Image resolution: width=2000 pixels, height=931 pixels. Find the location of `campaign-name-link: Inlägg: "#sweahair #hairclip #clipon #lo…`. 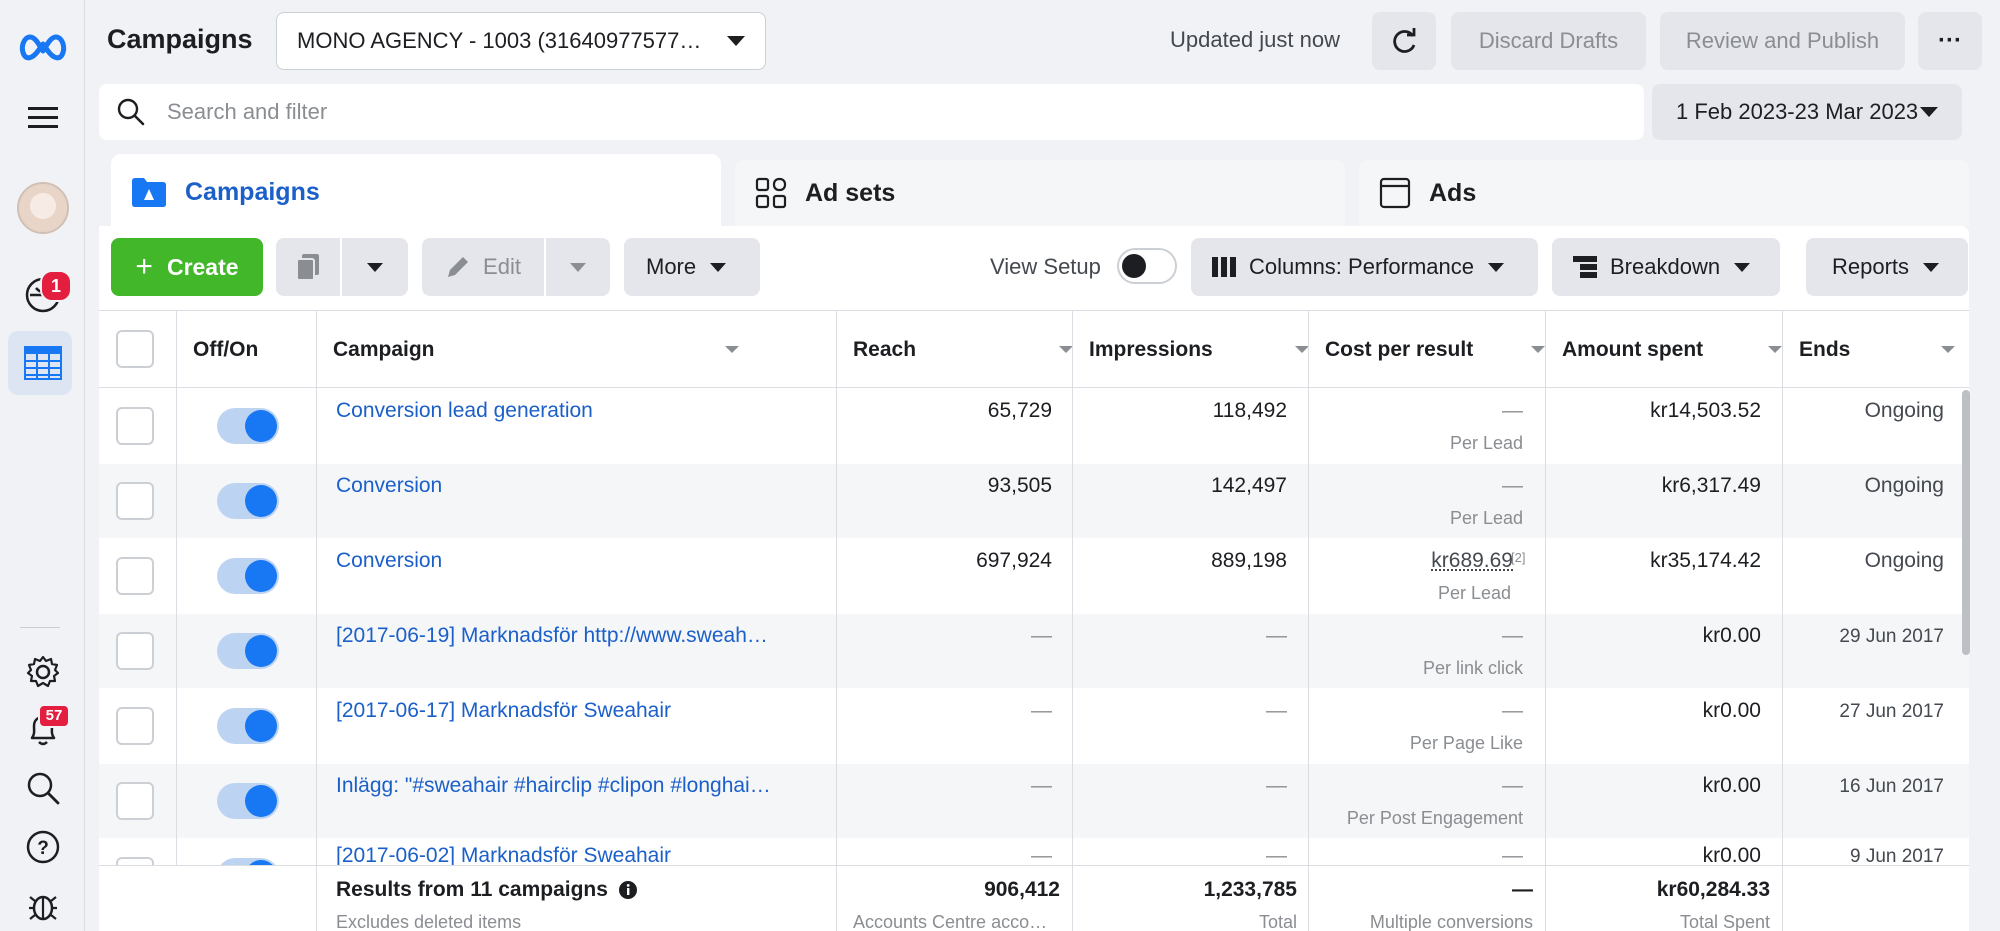

campaign-name-link: Inlägg: "#sweahair #hairclip #clipon #lo… is located at coordinates (571, 786).